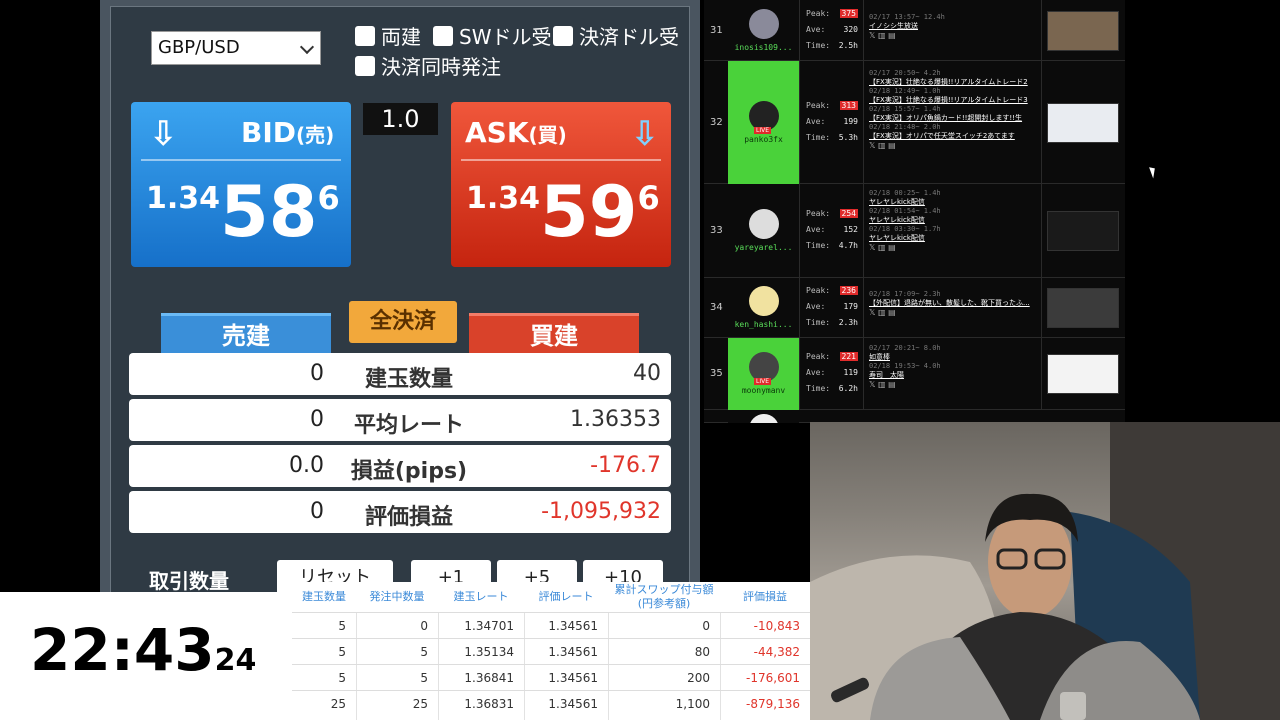 The image size is (1280, 720). What do you see at coordinates (831, 373) in the screenshot?
I see `channel-stats: Peak: 221 Ave: 119 Time: 6.2h` at bounding box center [831, 373].